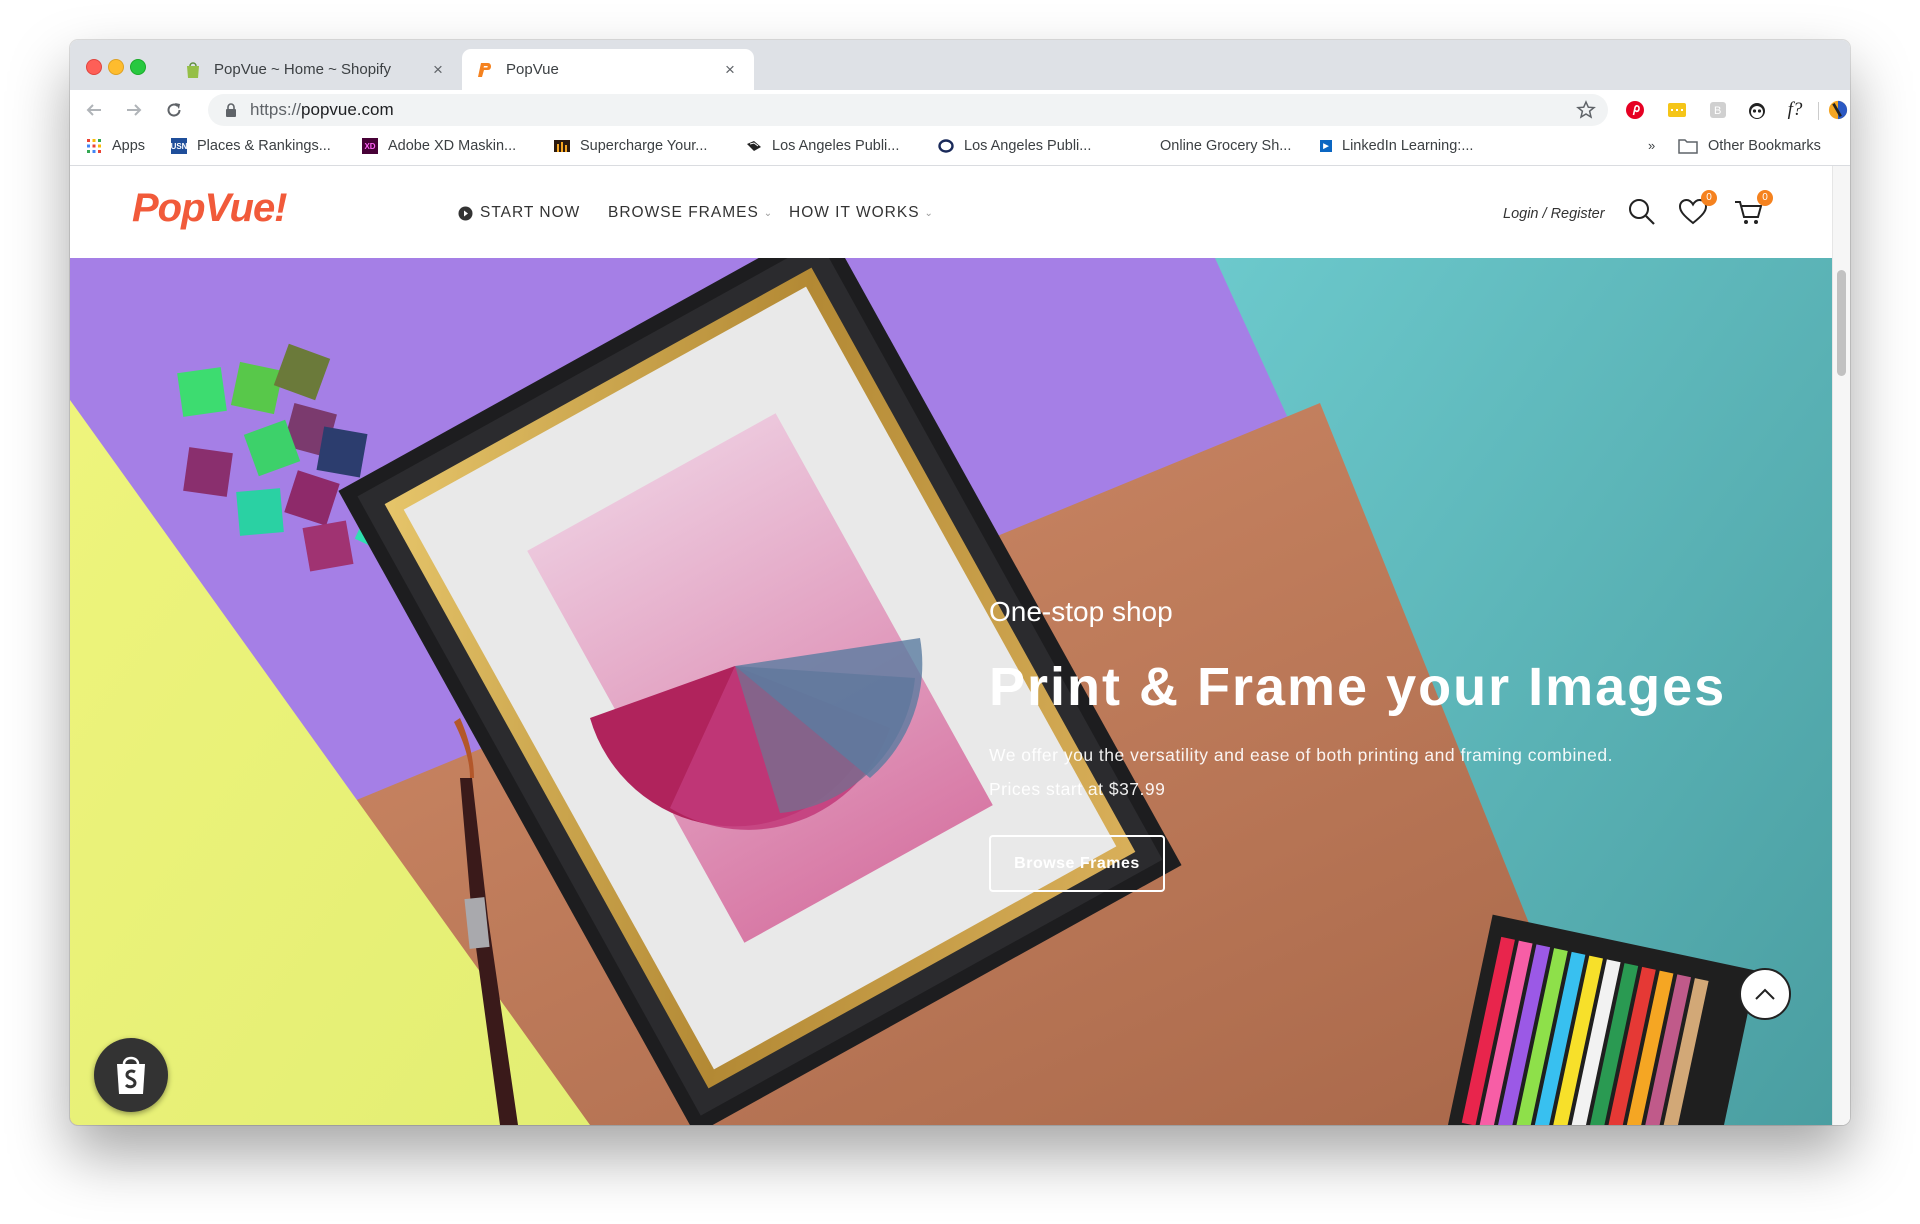  Describe the element at coordinates (1077, 789) in the screenshot. I see `hero-price-line: Prices start at $37.99` at that location.